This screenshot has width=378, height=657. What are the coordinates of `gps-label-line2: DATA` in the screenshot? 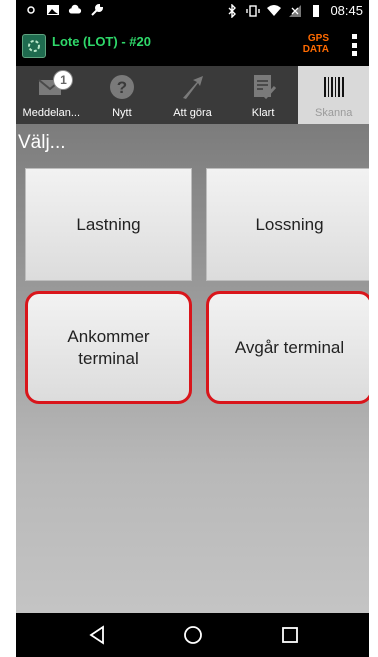 It's located at (315, 49).